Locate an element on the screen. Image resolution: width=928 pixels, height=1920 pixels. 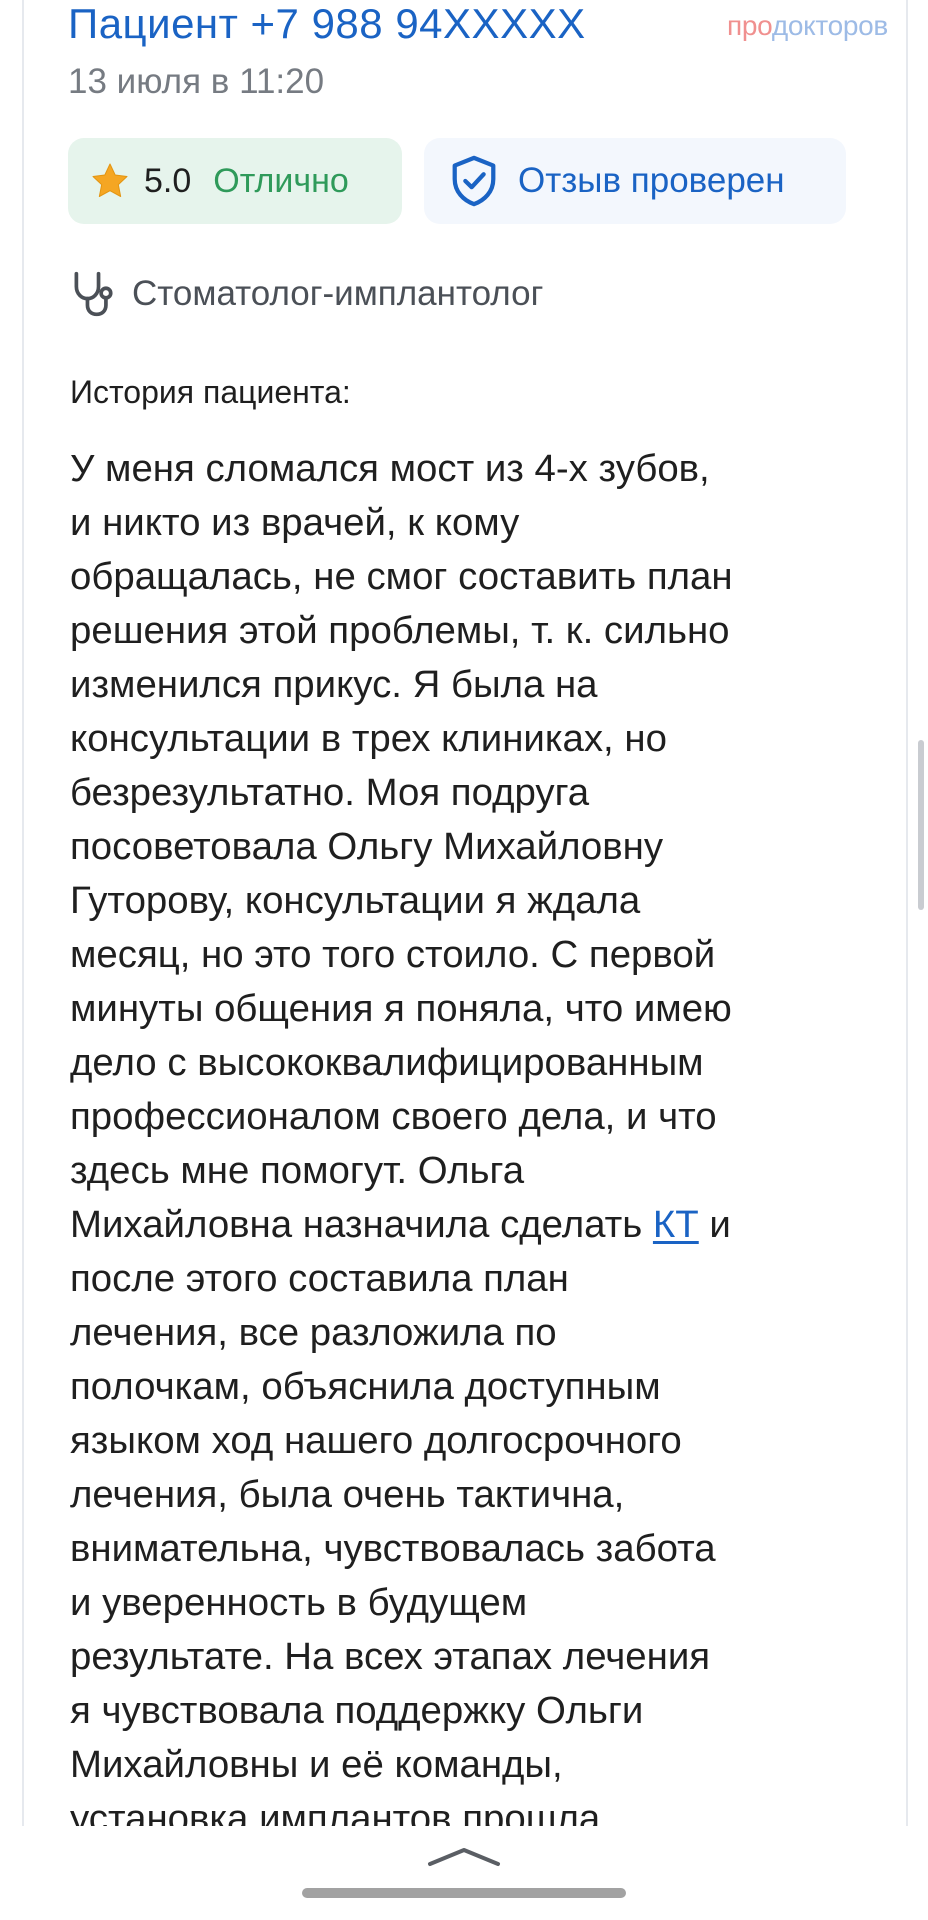
verified-badge: Отзыв проверен is located at coordinates (635, 181).